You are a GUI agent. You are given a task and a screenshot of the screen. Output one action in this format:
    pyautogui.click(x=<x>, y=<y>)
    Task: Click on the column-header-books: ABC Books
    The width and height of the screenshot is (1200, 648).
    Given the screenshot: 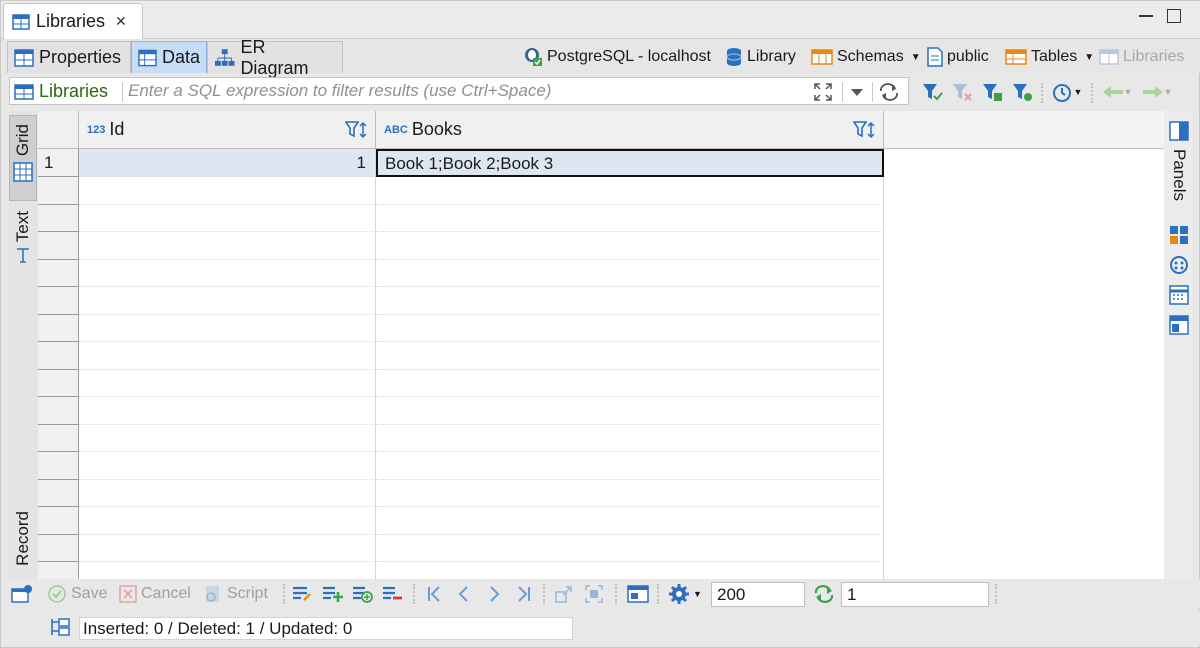 What is the action you would take?
    pyautogui.click(x=630, y=130)
    